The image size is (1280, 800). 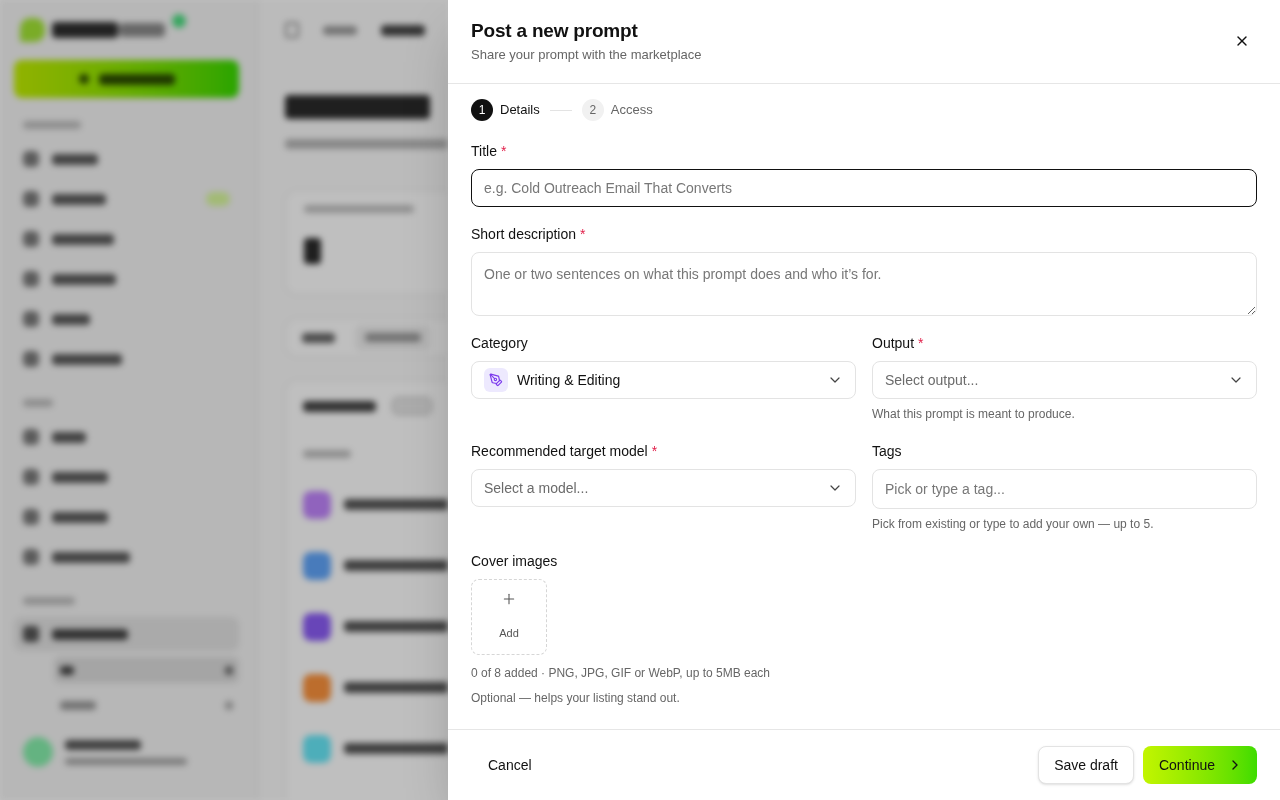 I want to click on field-label: Category, so click(x=499, y=343).